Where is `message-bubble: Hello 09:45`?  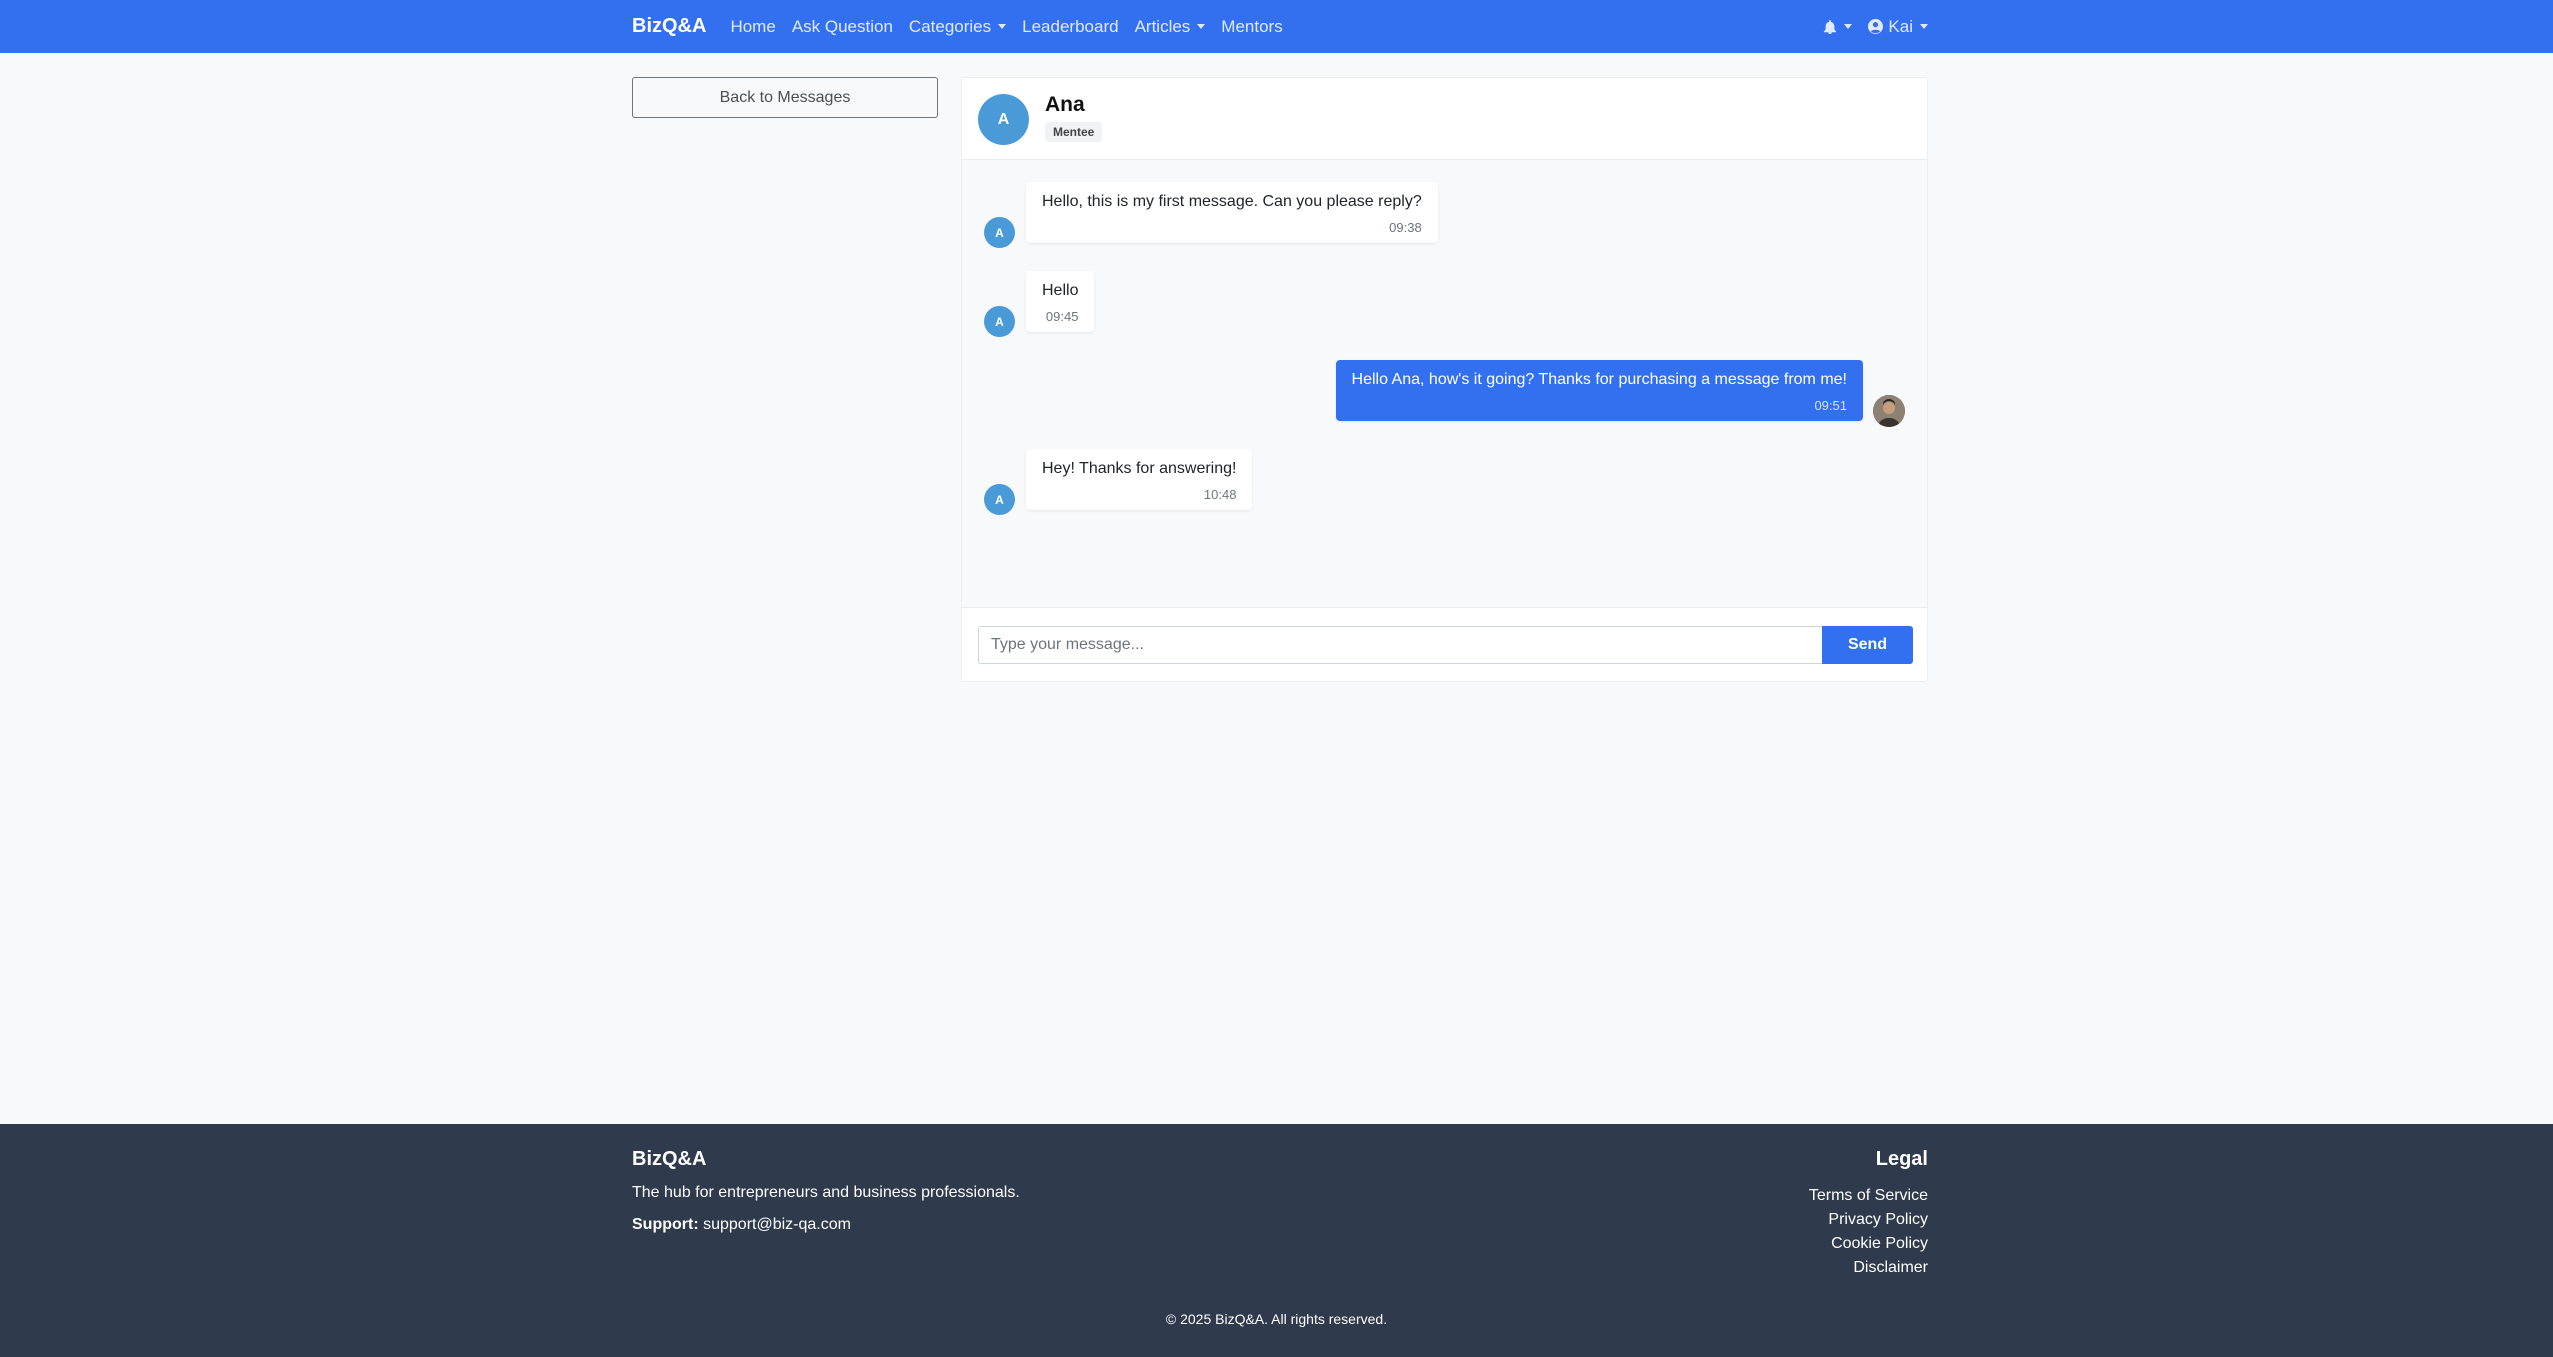 message-bubble: Hello 09:45 is located at coordinates (1060, 301).